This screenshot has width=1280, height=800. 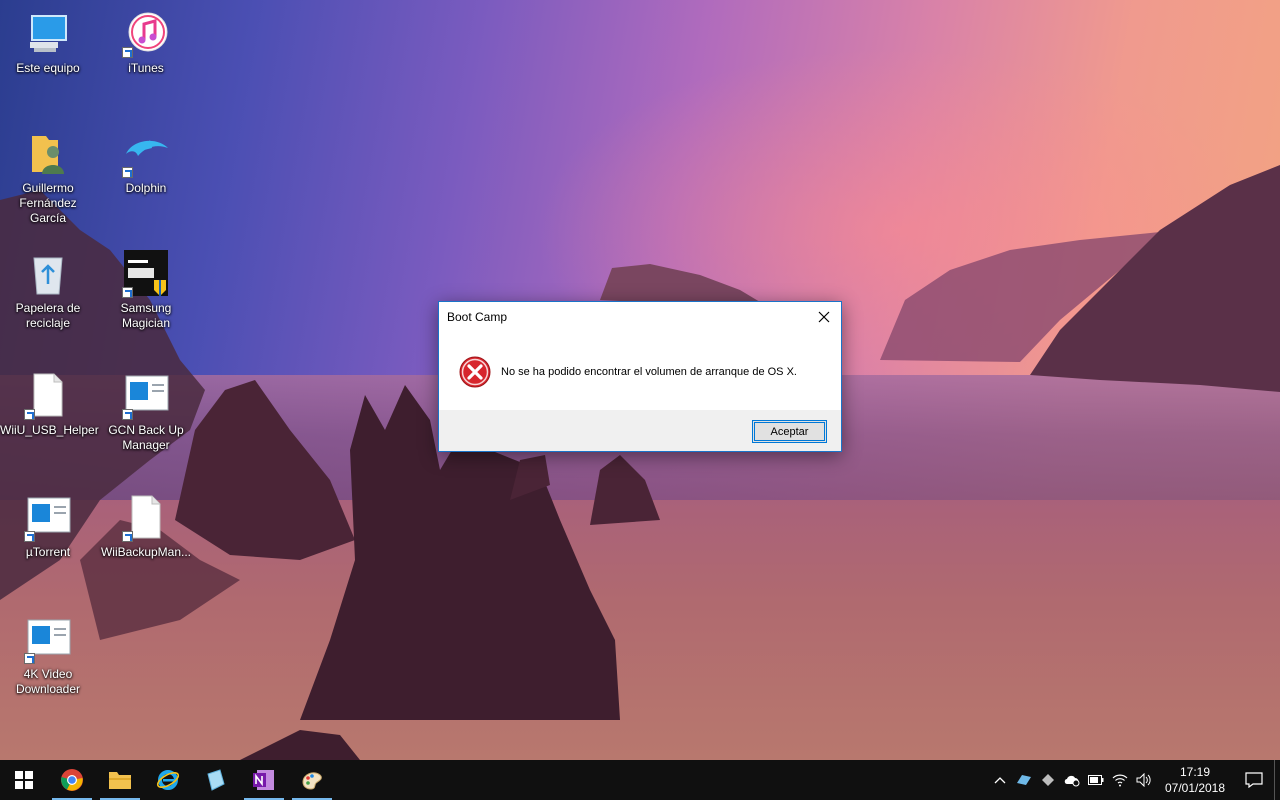 I want to click on desktop-icon-dolphin: Dolphin, so click(x=146, y=163).